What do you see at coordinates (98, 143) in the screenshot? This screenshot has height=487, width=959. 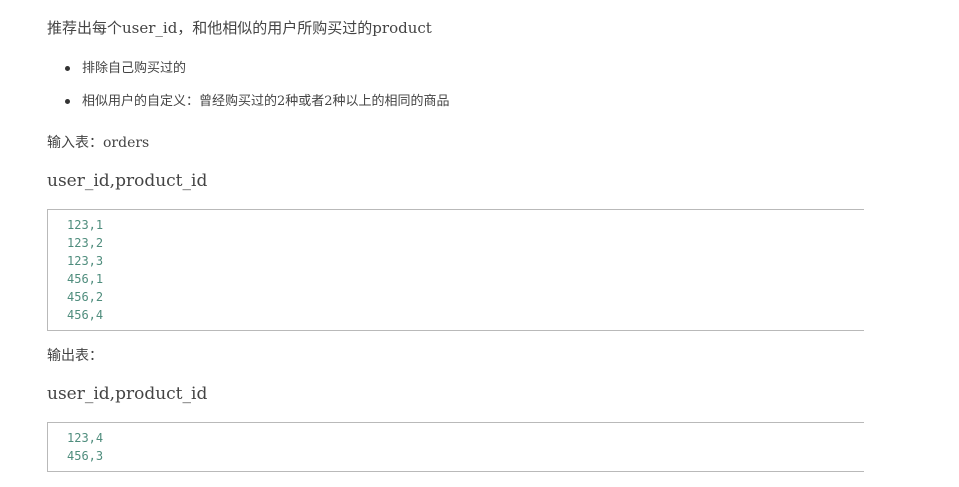 I see `input-table-label: 输入表：orders` at bounding box center [98, 143].